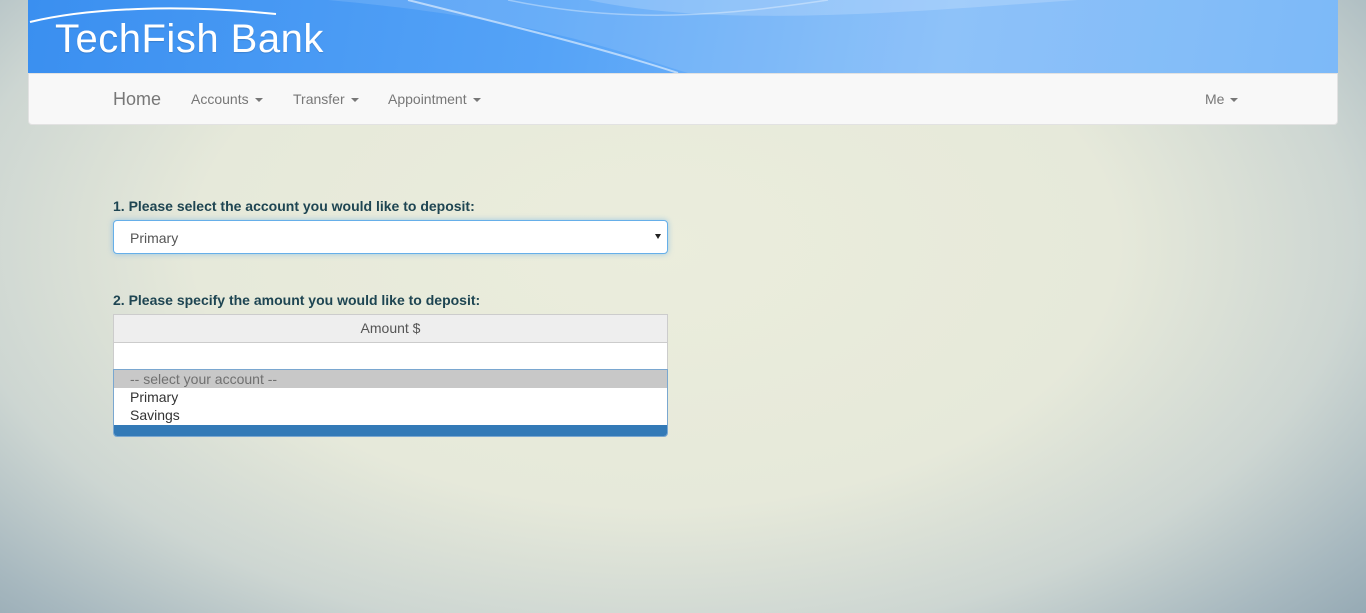  Describe the element at coordinates (390, 397) in the screenshot. I see `dropdown-option-primary: Primary` at that location.